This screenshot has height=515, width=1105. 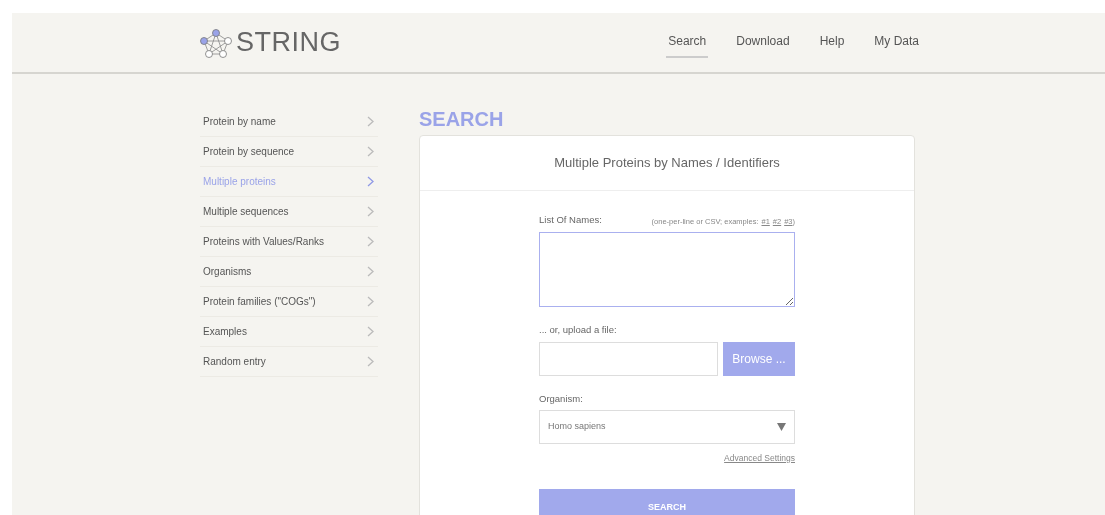 I want to click on nav-link: Download, so click(x=763, y=42).